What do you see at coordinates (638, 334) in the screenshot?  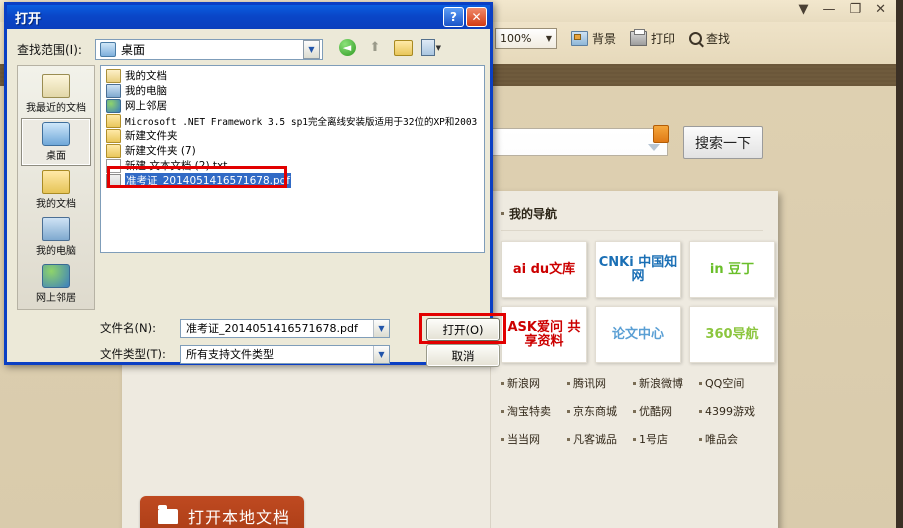 I see `logo-tile-lunwen-zhongxin: 论文中心` at bounding box center [638, 334].